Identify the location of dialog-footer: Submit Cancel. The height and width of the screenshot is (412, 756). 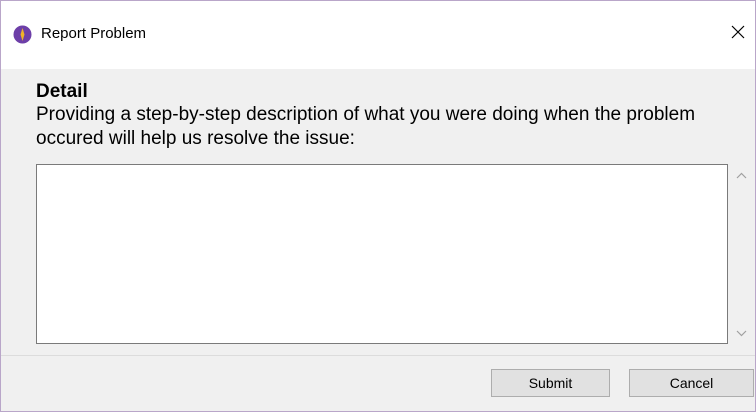
(378, 383).